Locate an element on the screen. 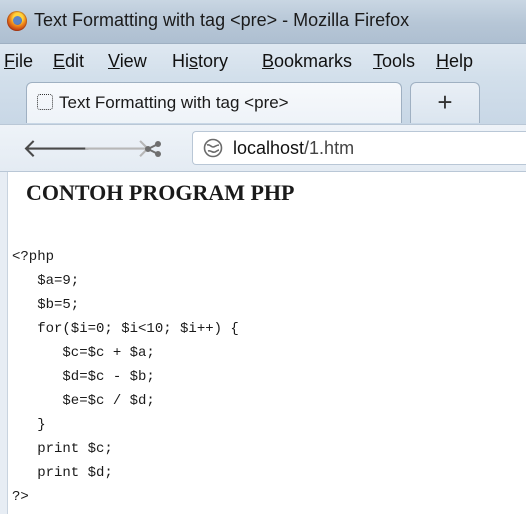 Image resolution: width=526 pixels, height=514 pixels. globe-icon is located at coordinates (213, 148).